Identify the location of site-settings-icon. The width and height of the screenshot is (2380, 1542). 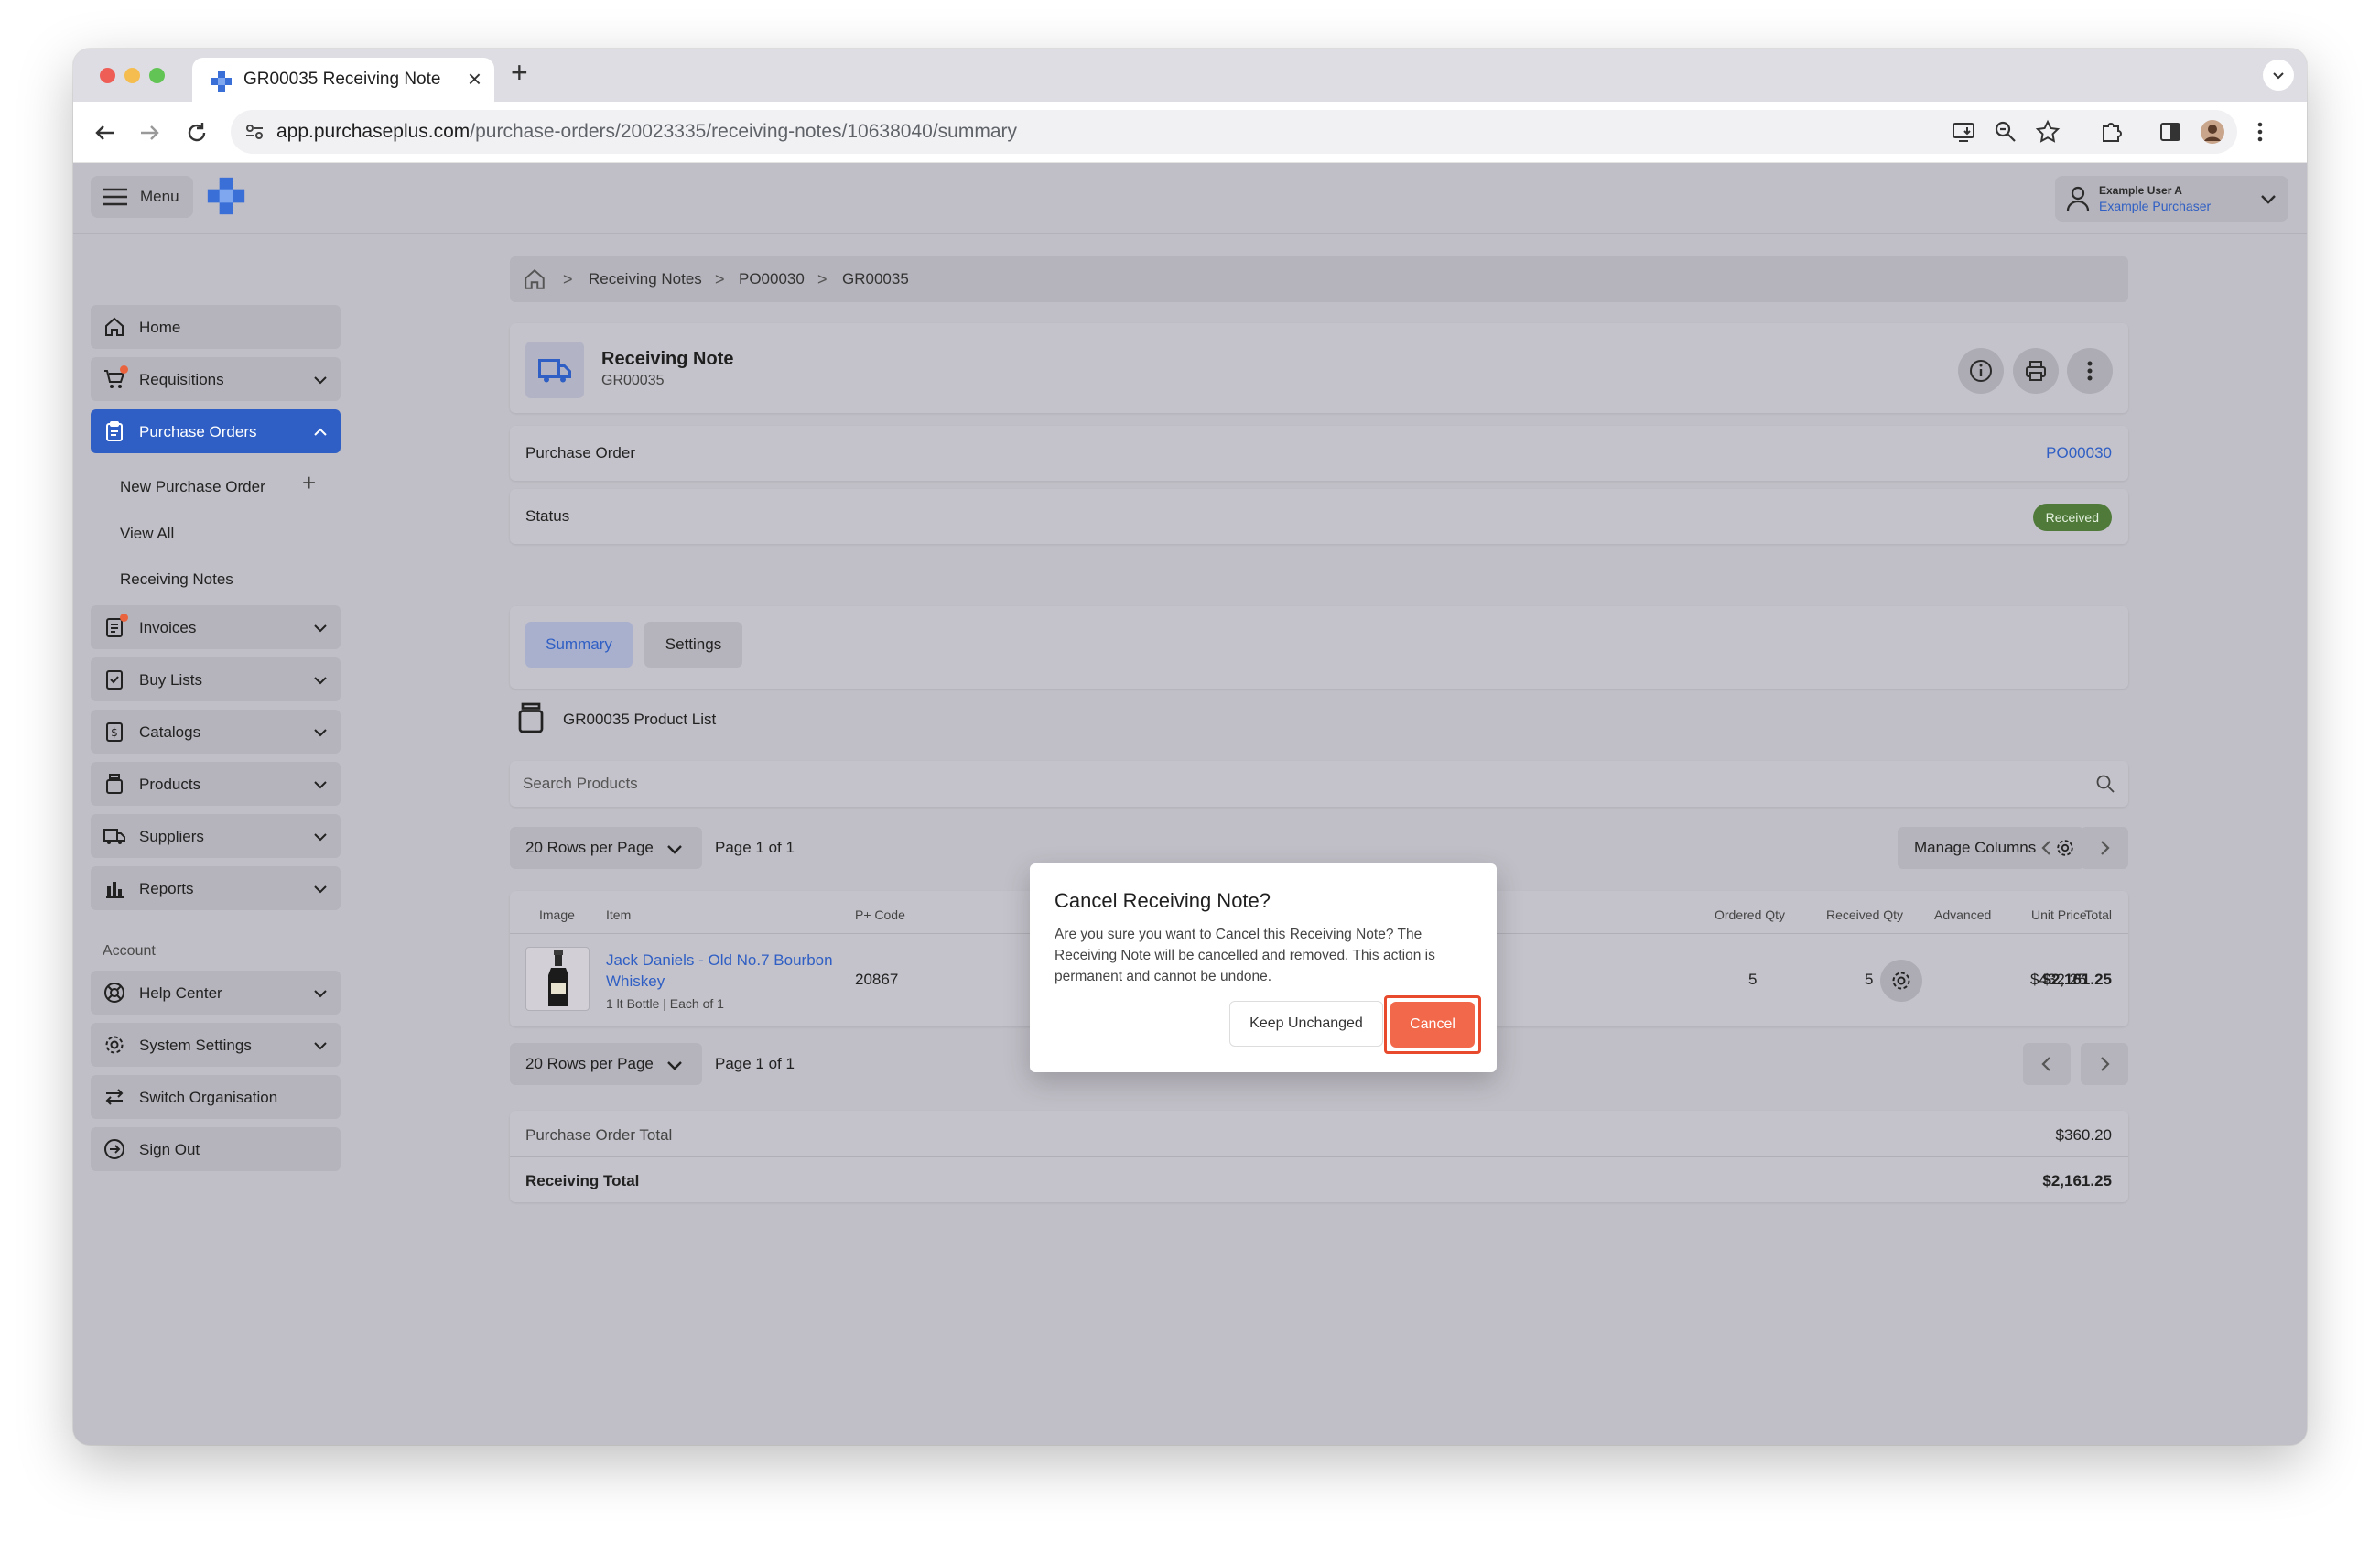
(254, 132).